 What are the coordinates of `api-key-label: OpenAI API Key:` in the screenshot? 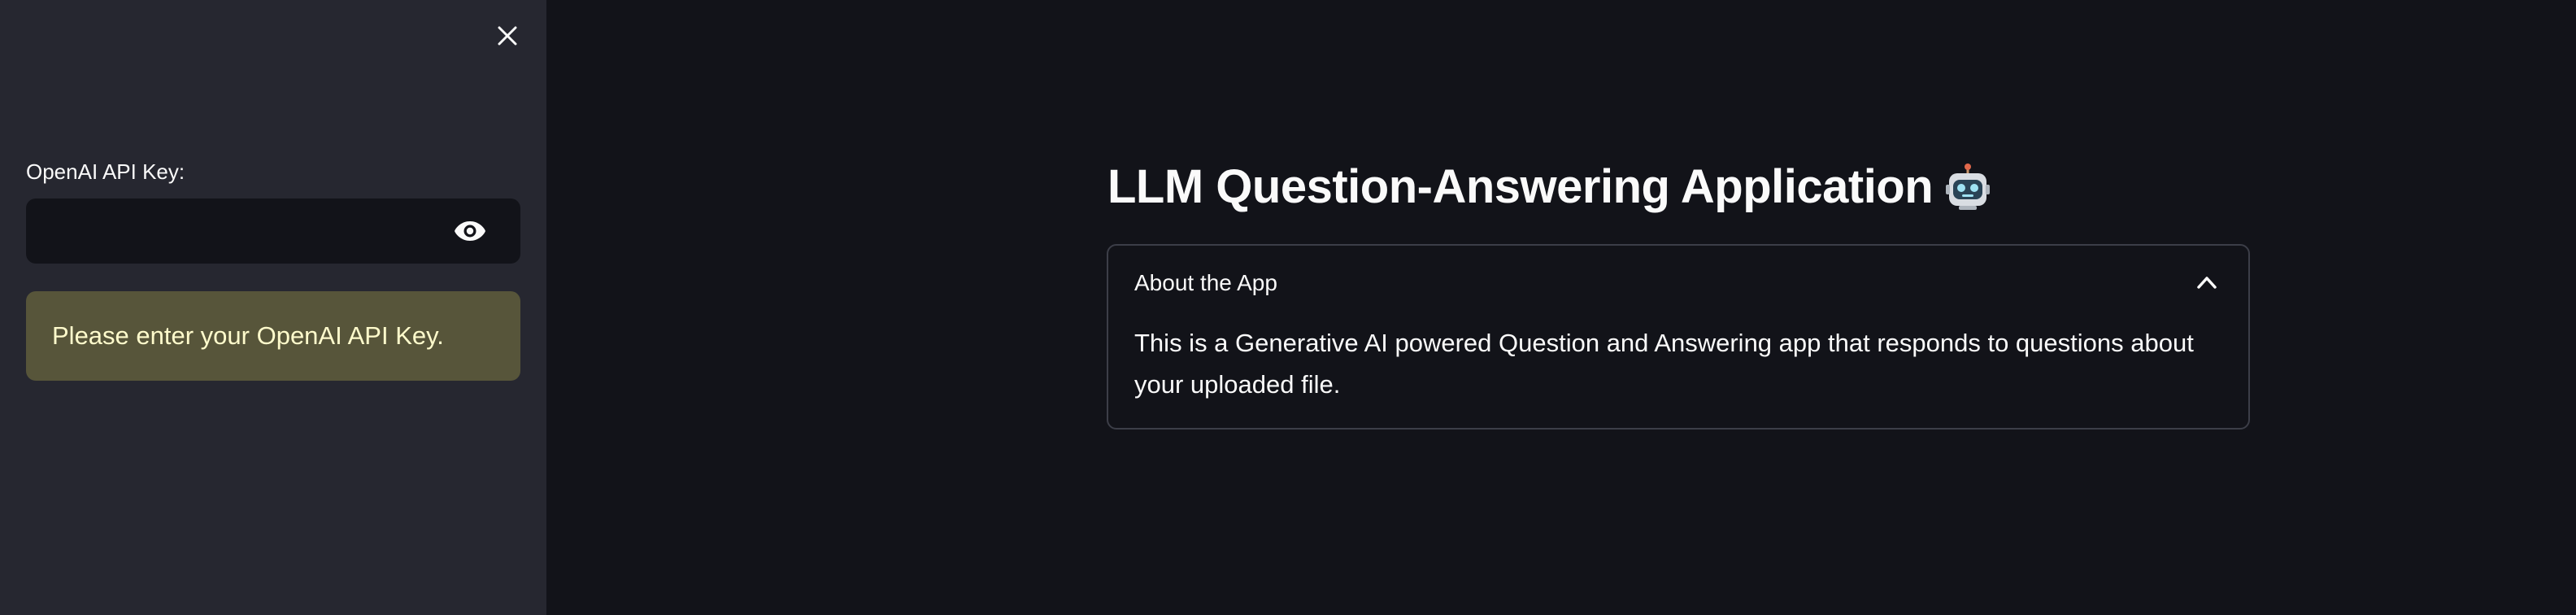 It's located at (105, 171).